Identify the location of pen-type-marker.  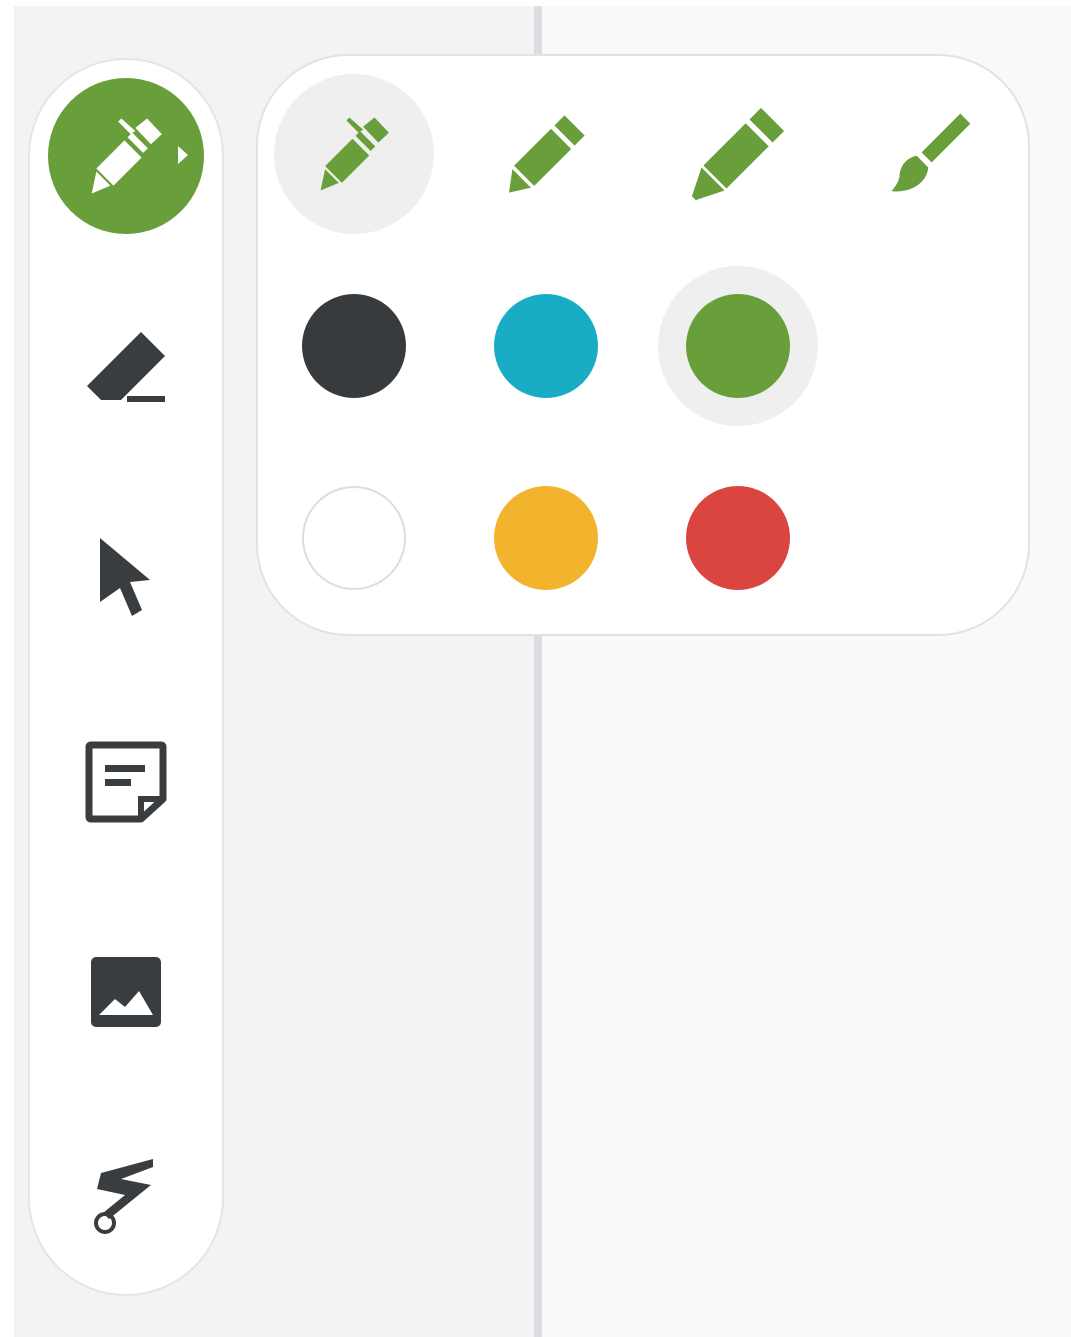
(546, 154).